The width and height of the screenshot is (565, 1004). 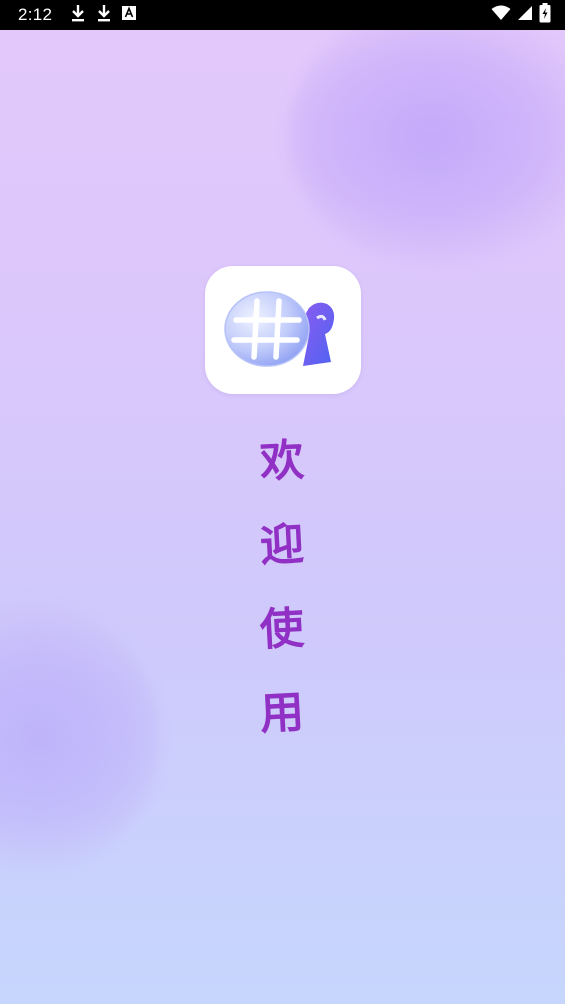 What do you see at coordinates (281, 545) in the screenshot?
I see `welcome-char: 迎` at bounding box center [281, 545].